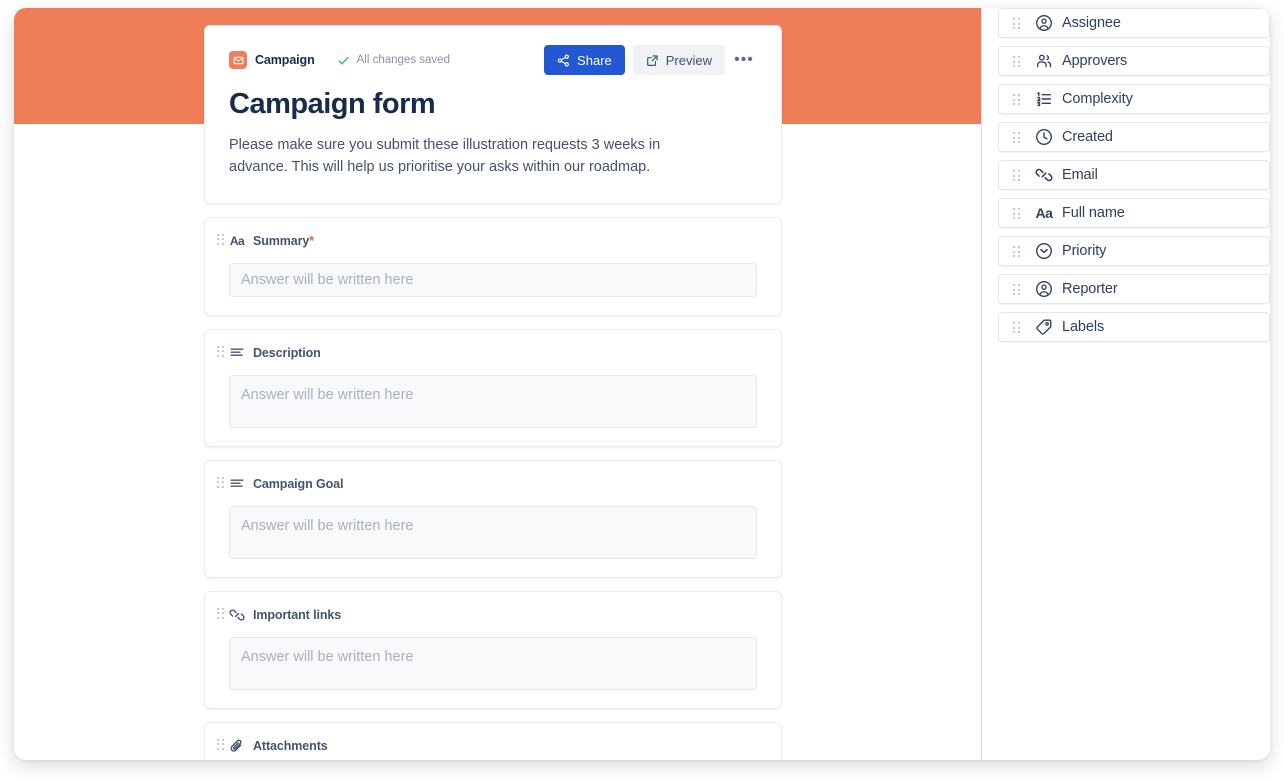 The height and width of the screenshot is (782, 1284). I want to click on answer-placeholder: Answer will be written here, so click(327, 656).